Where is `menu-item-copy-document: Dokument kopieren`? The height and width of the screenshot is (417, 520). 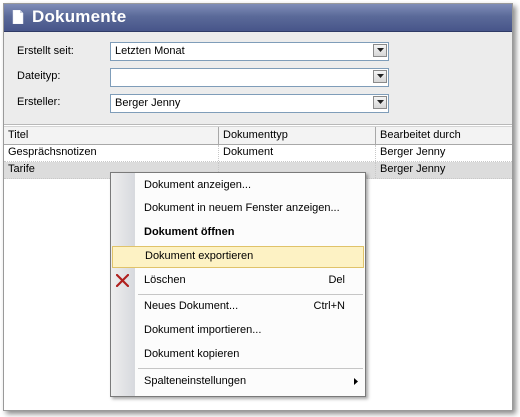
menu-item-copy-document: Dokument kopieren is located at coordinates (238, 355).